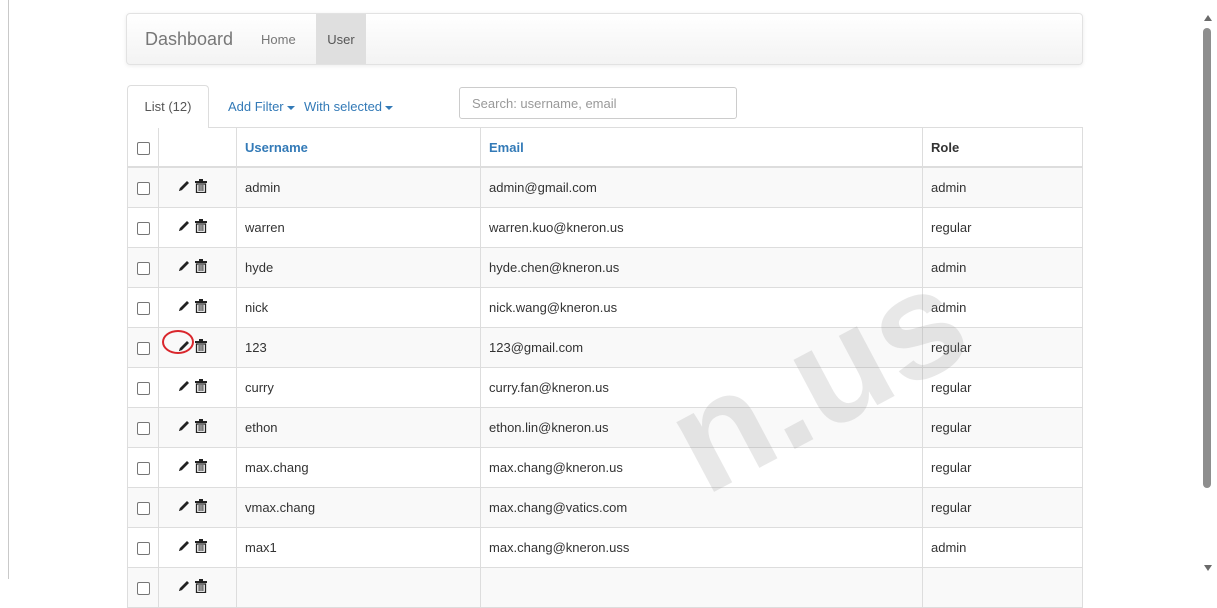  I want to click on username-cell: max1, so click(358, 547).